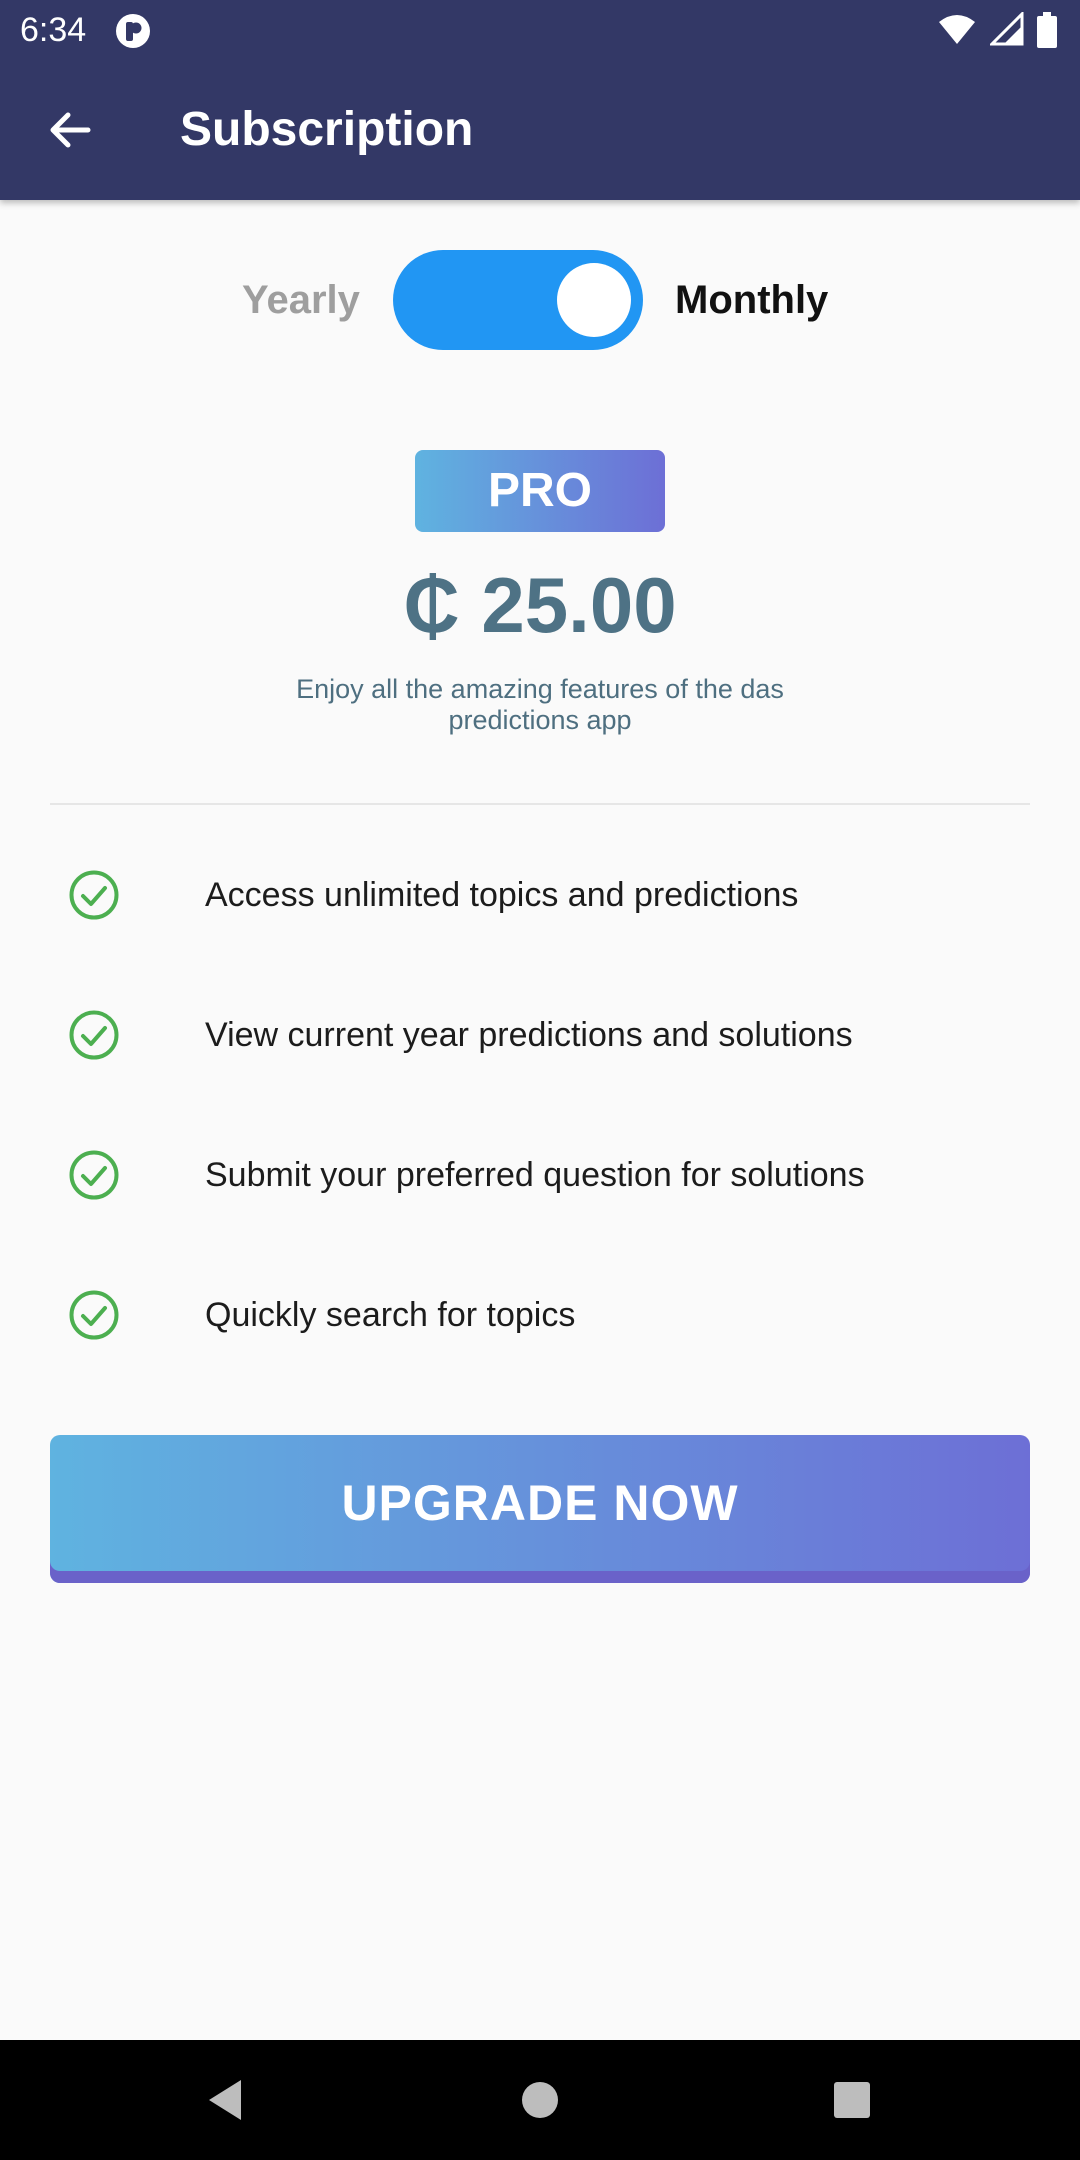 This screenshot has width=1080, height=2160. What do you see at coordinates (133, 31) in the screenshot?
I see `app-notification-icon` at bounding box center [133, 31].